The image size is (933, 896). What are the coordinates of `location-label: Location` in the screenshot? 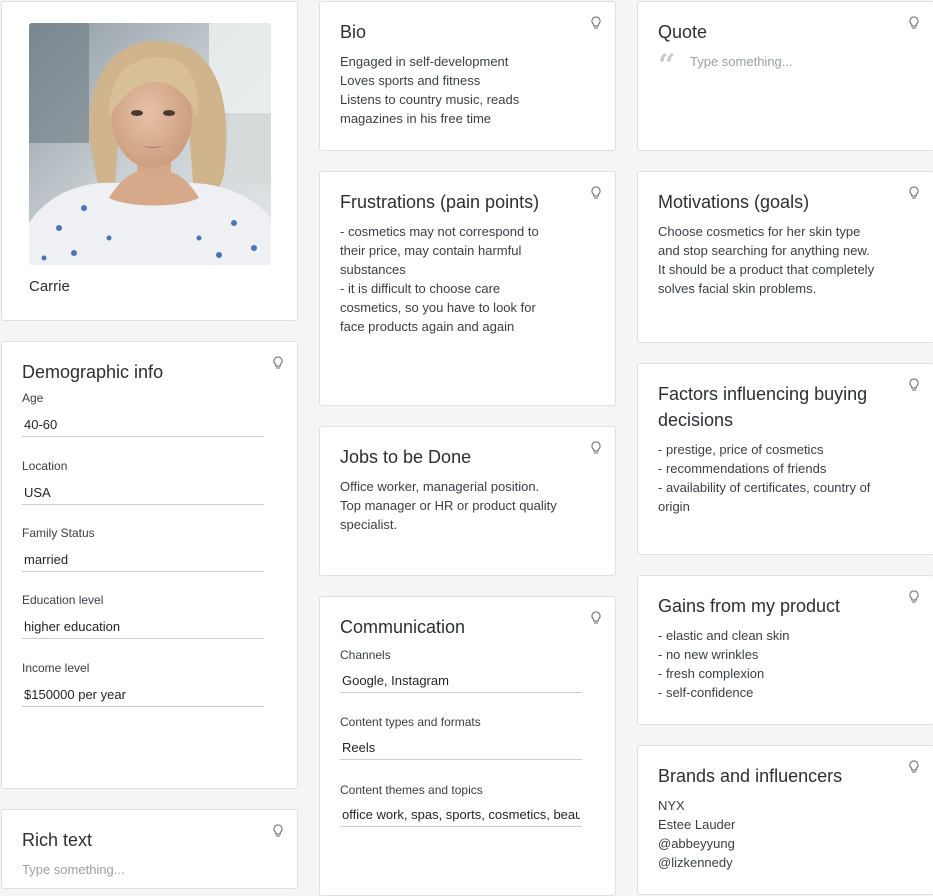 It's located at (45, 466).